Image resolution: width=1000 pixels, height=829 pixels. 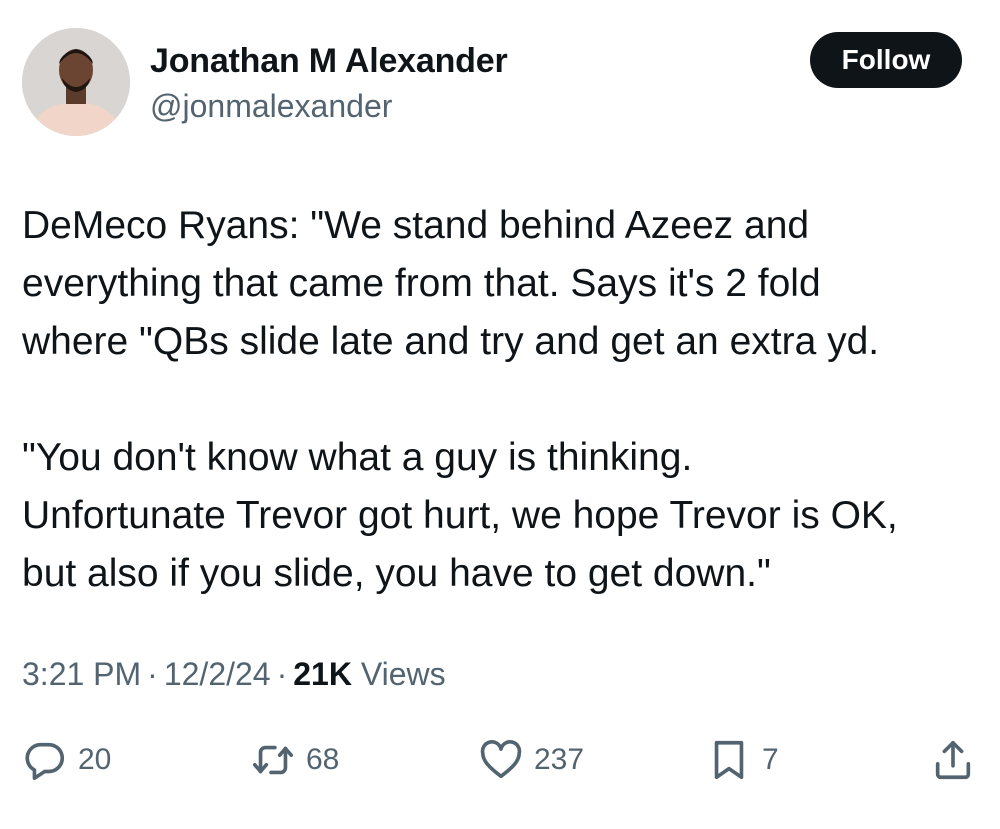 I want to click on heart-icon, so click(x=501, y=760).